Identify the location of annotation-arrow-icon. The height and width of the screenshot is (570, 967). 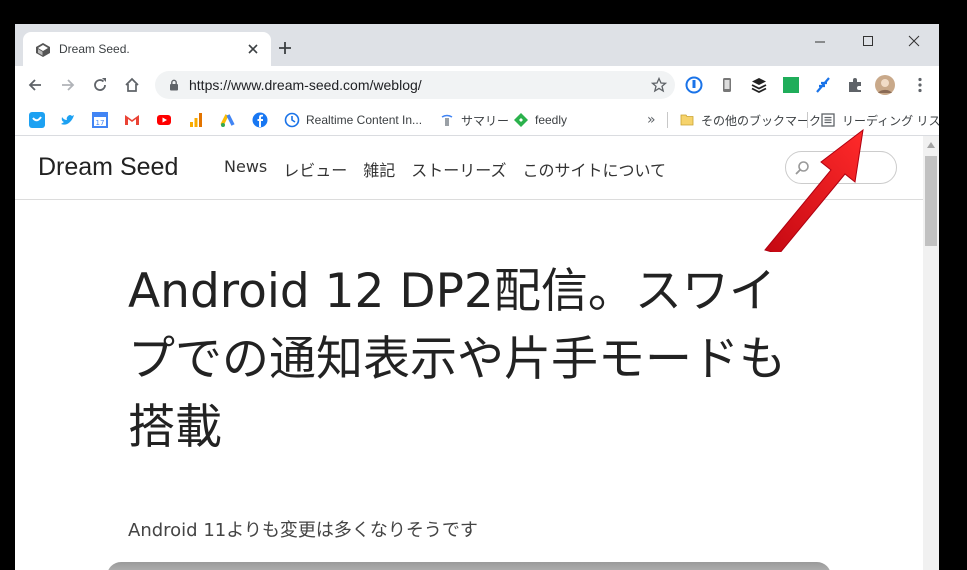
(814, 190).